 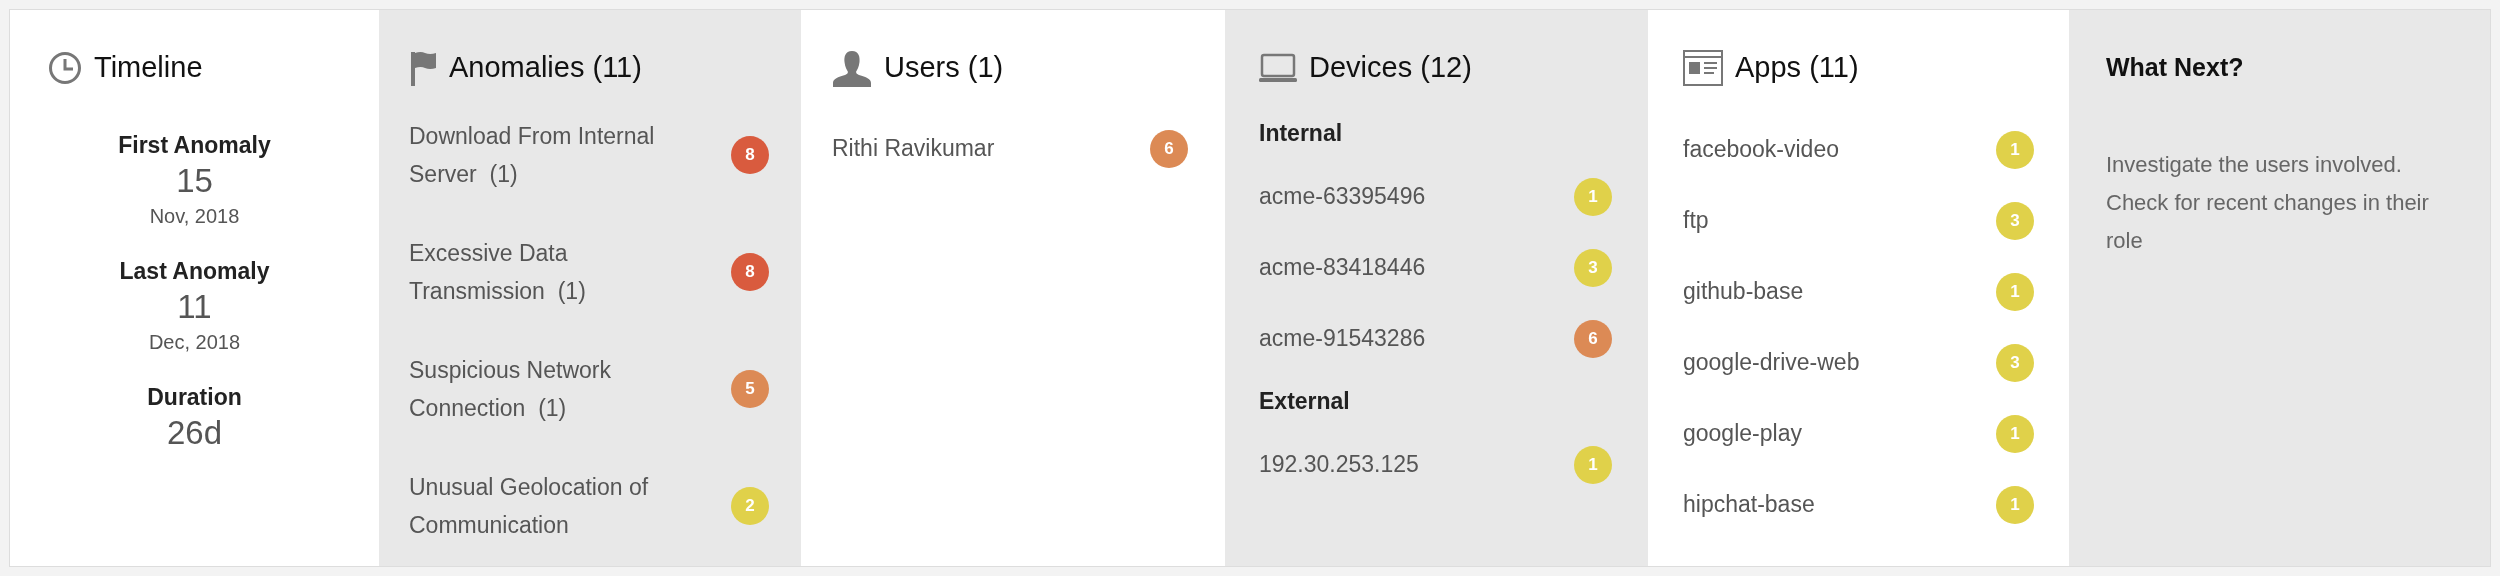 I want to click on timeline-date: Nov, 2018, so click(x=194, y=216).